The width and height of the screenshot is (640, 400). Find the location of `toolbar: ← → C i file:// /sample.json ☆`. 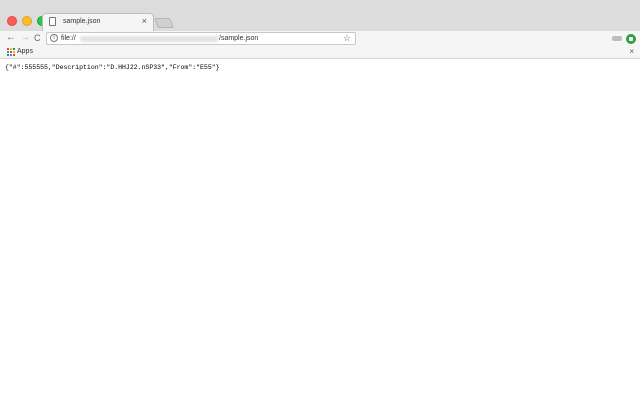

toolbar: ← → C i file:// /sample.json ☆ is located at coordinates (320, 39).